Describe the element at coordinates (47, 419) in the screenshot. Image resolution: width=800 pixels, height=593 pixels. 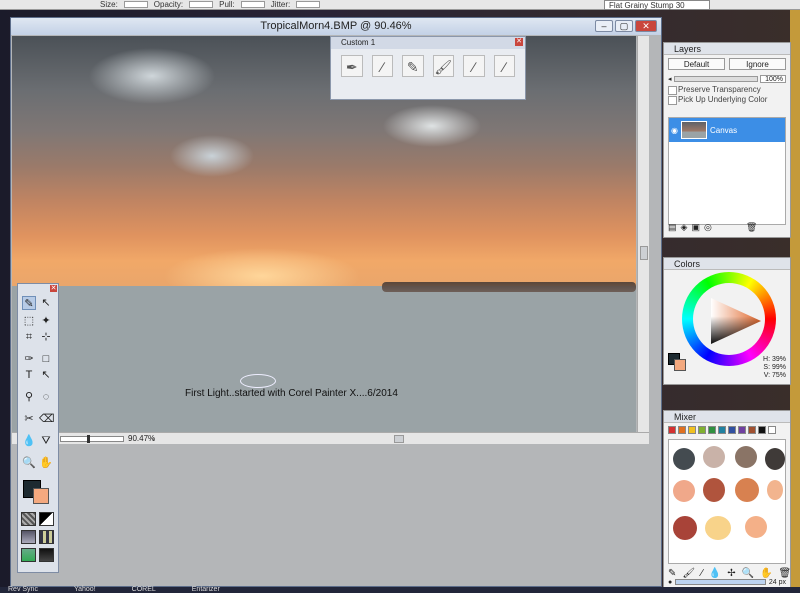
I see `eraser-icon: ⌫` at that location.